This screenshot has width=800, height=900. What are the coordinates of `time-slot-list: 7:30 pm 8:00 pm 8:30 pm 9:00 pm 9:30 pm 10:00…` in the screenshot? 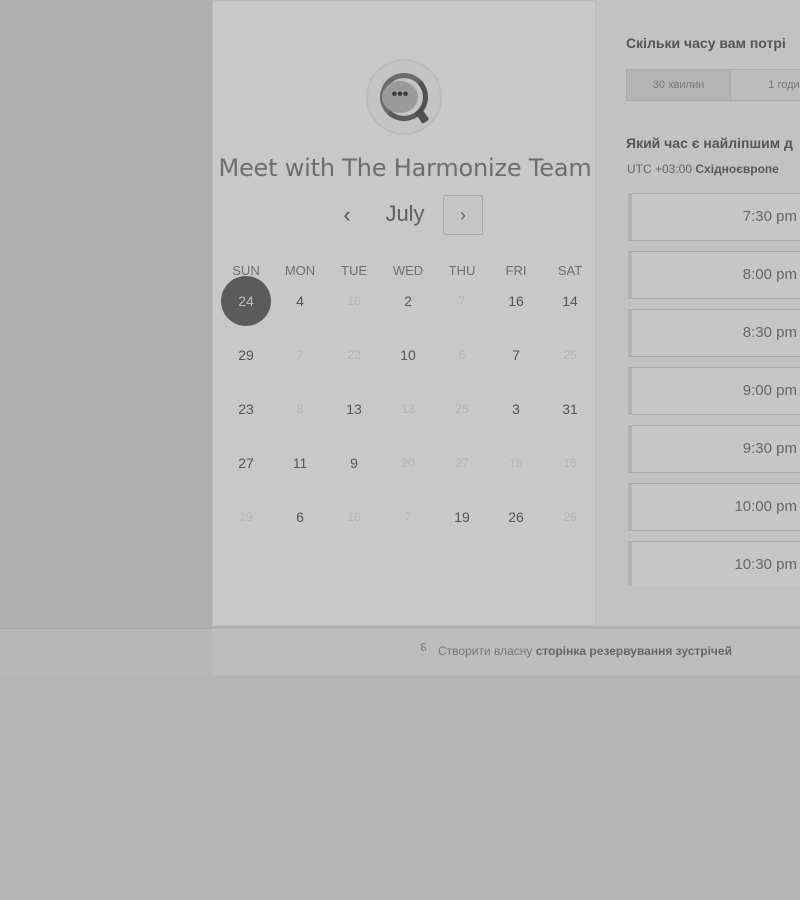 It's located at (713, 388).